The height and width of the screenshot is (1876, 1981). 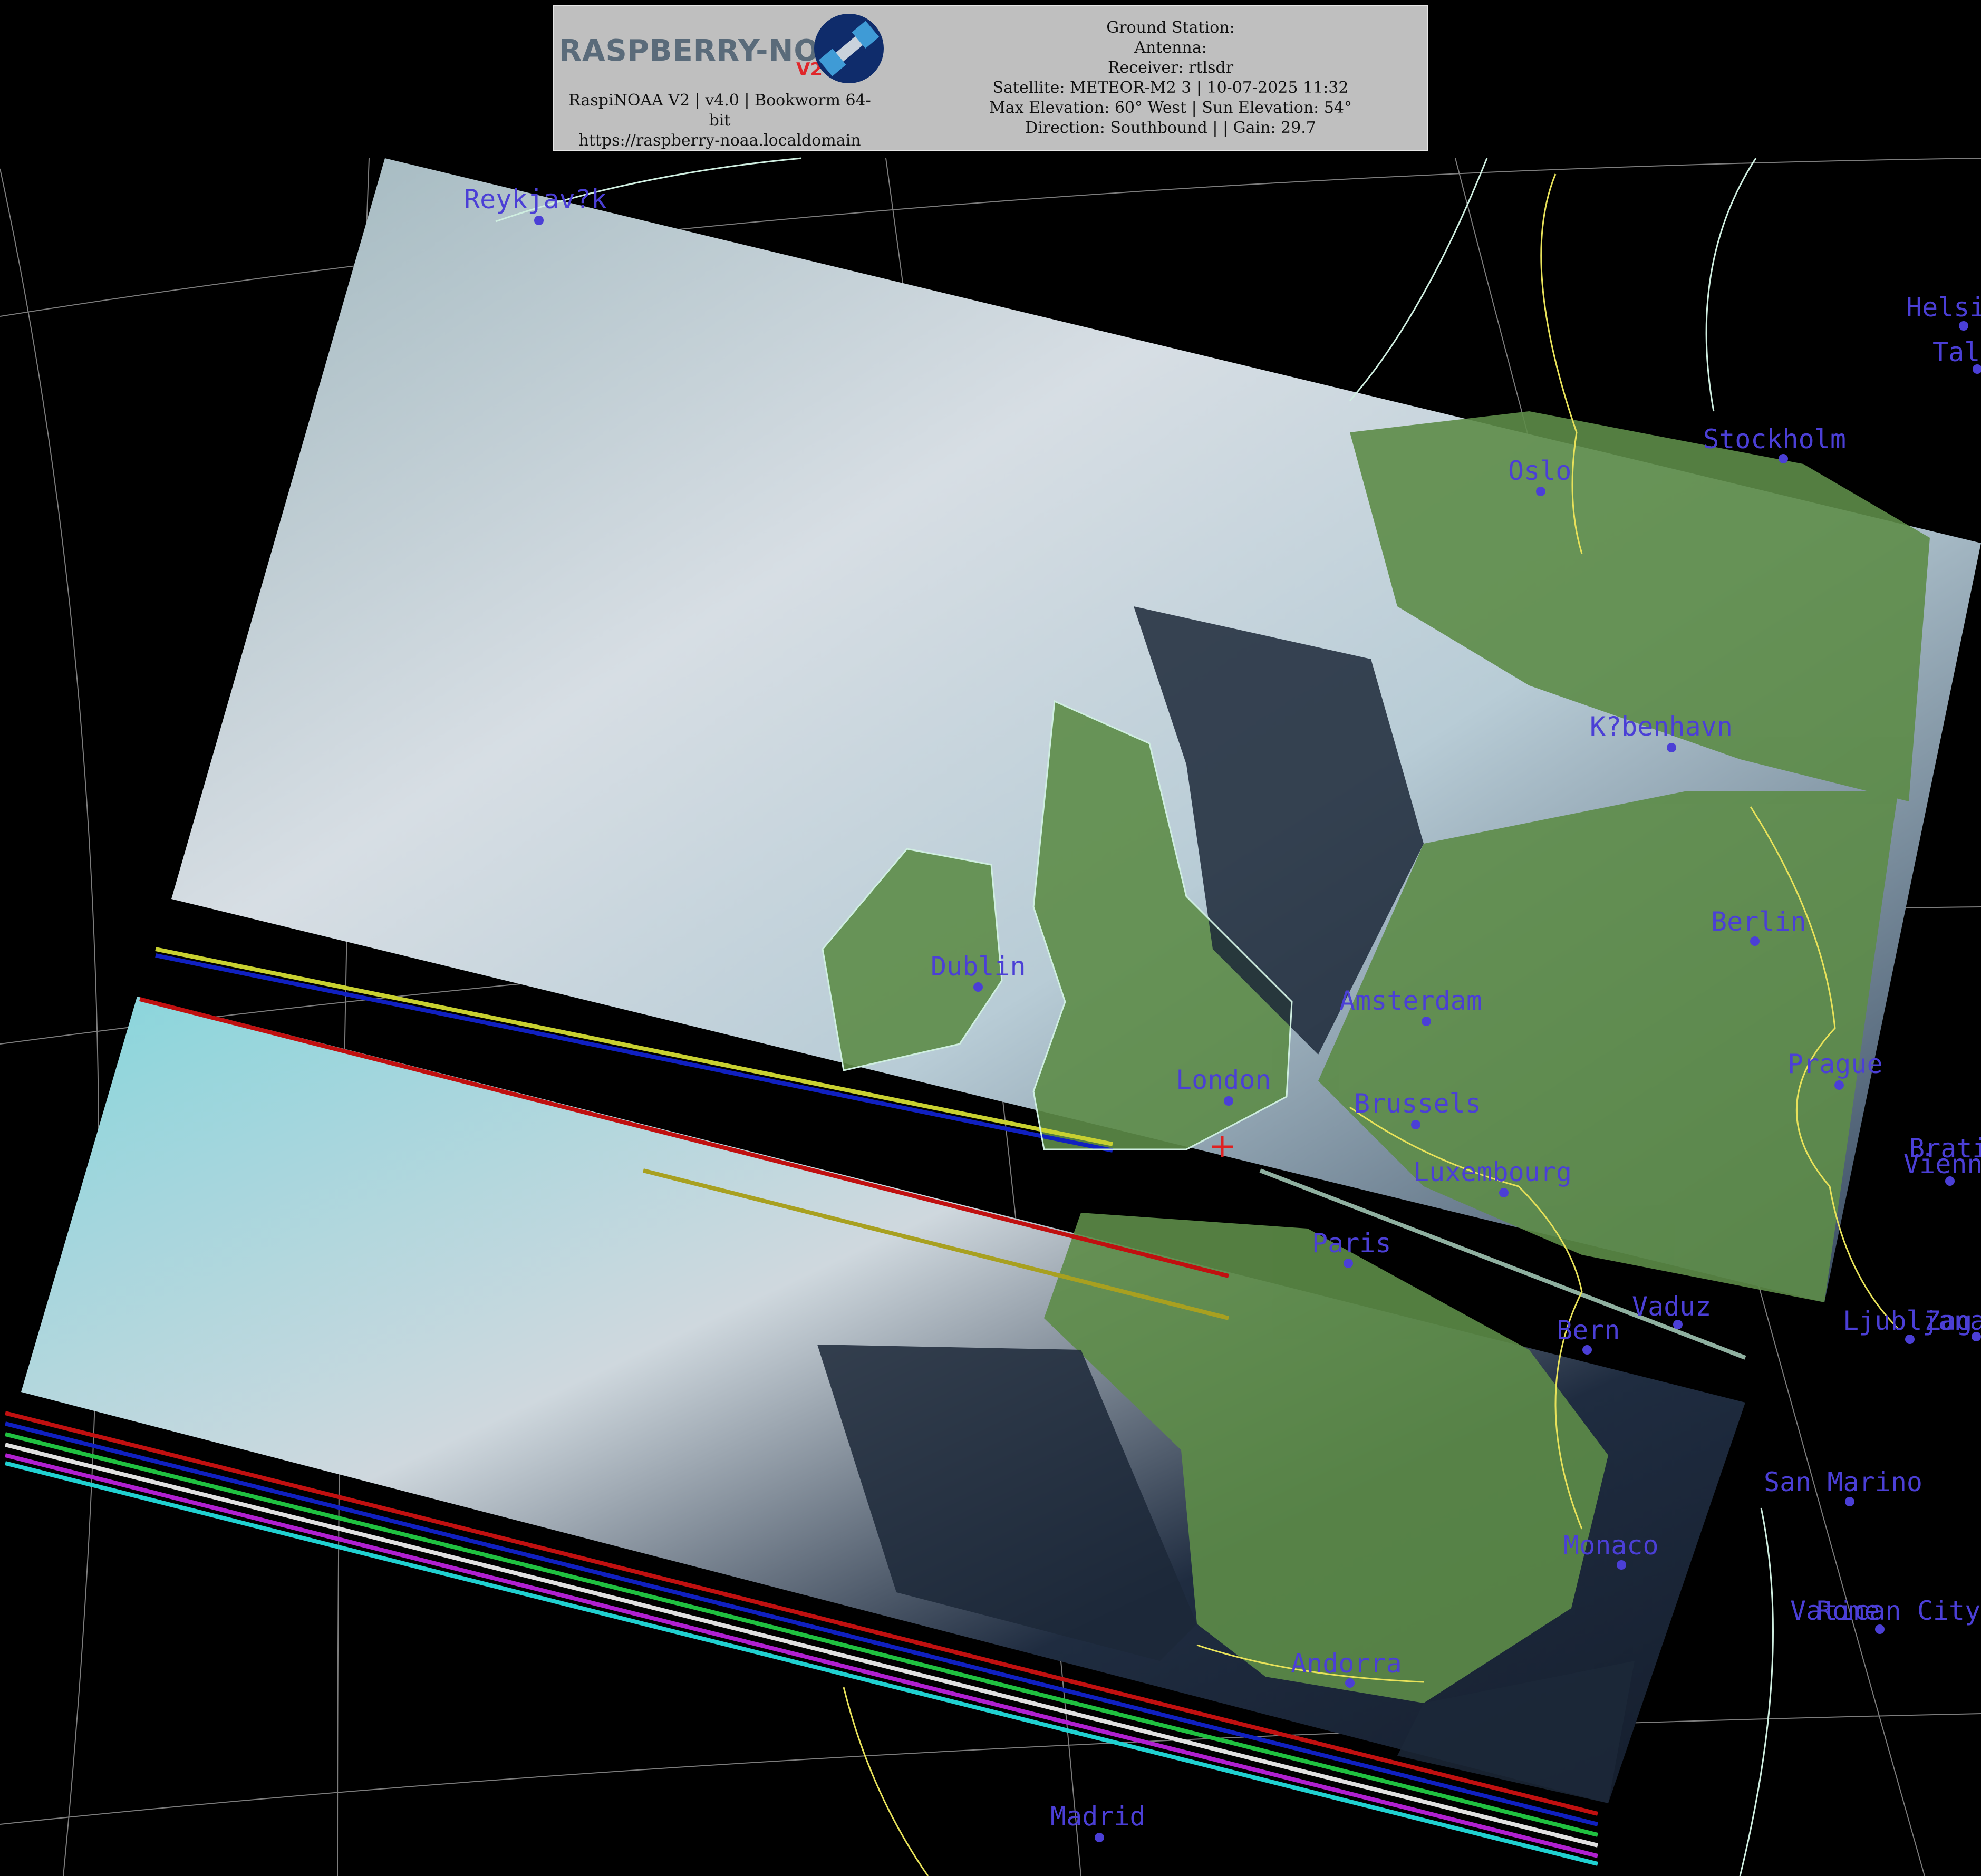 What do you see at coordinates (1171, 27) in the screenshot?
I see `ground-station: Ground Station:` at bounding box center [1171, 27].